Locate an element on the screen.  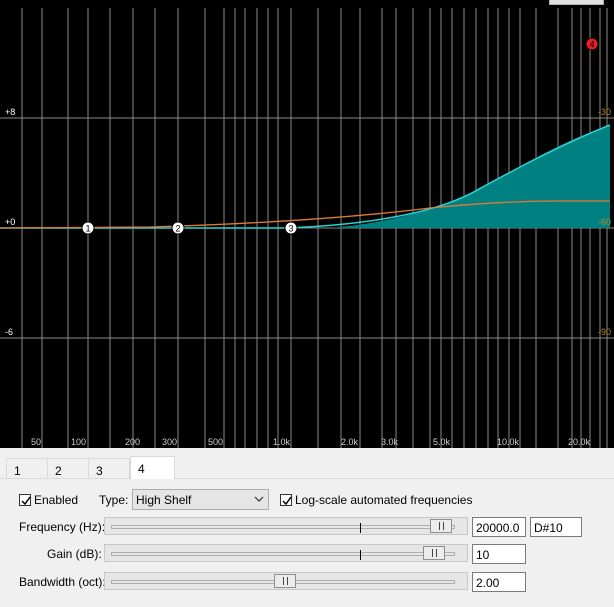
bandwidth-slider-thumb is located at coordinates (285, 581).